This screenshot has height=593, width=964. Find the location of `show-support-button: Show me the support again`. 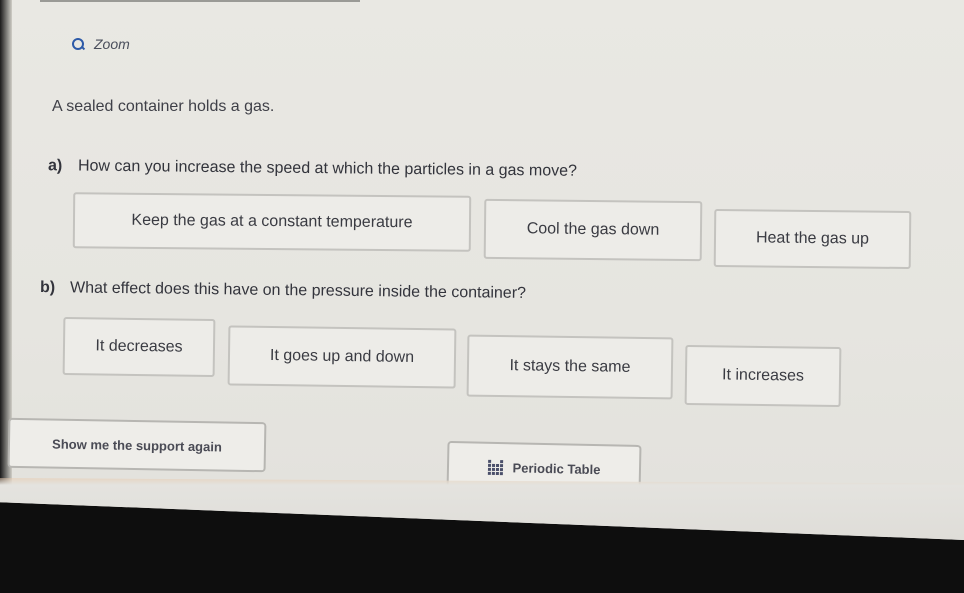

show-support-button: Show me the support again is located at coordinates (137, 445).